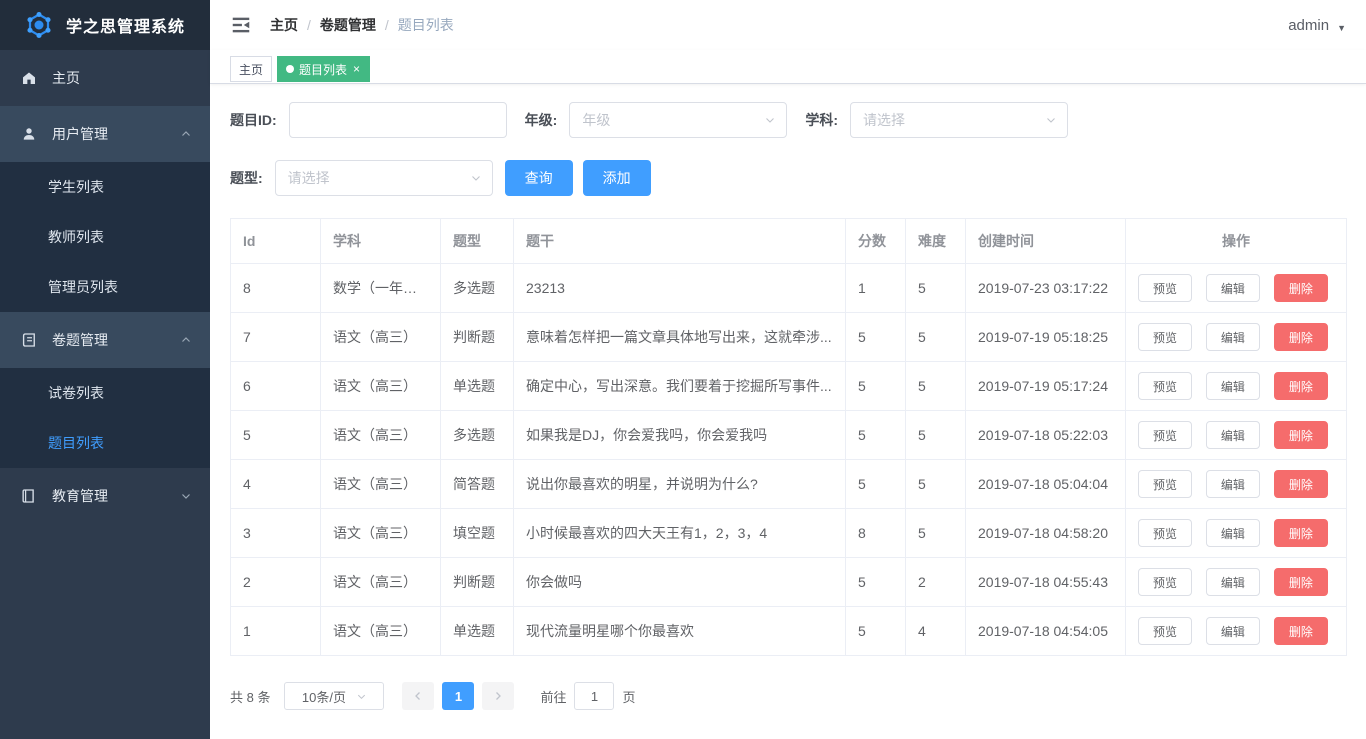  Describe the element at coordinates (616, 178) in the screenshot. I see `add-button: 添加` at that location.